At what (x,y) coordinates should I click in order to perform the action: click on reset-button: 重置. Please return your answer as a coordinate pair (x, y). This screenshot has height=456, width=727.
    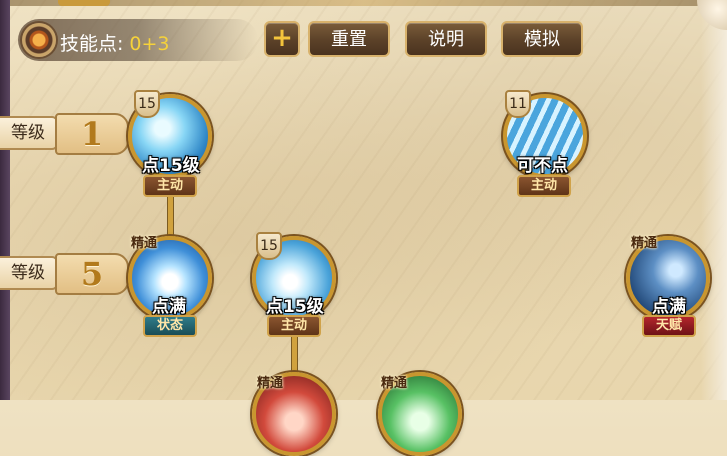
    Looking at the image, I should click on (349, 39).